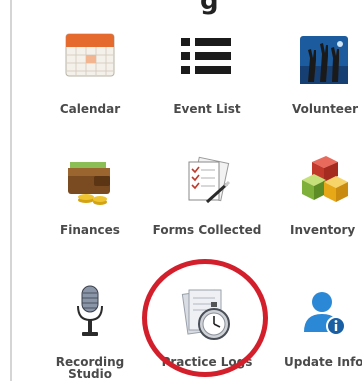 Image resolution: width=362 pixels, height=381 pixels. I want to click on wallet-coins-icon, so click(90, 184).